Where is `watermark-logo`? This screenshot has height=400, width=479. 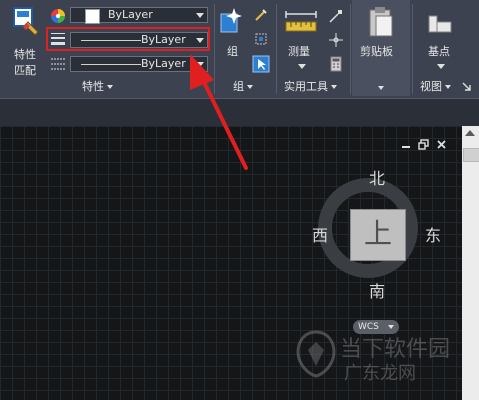 watermark-logo is located at coordinates (316, 354).